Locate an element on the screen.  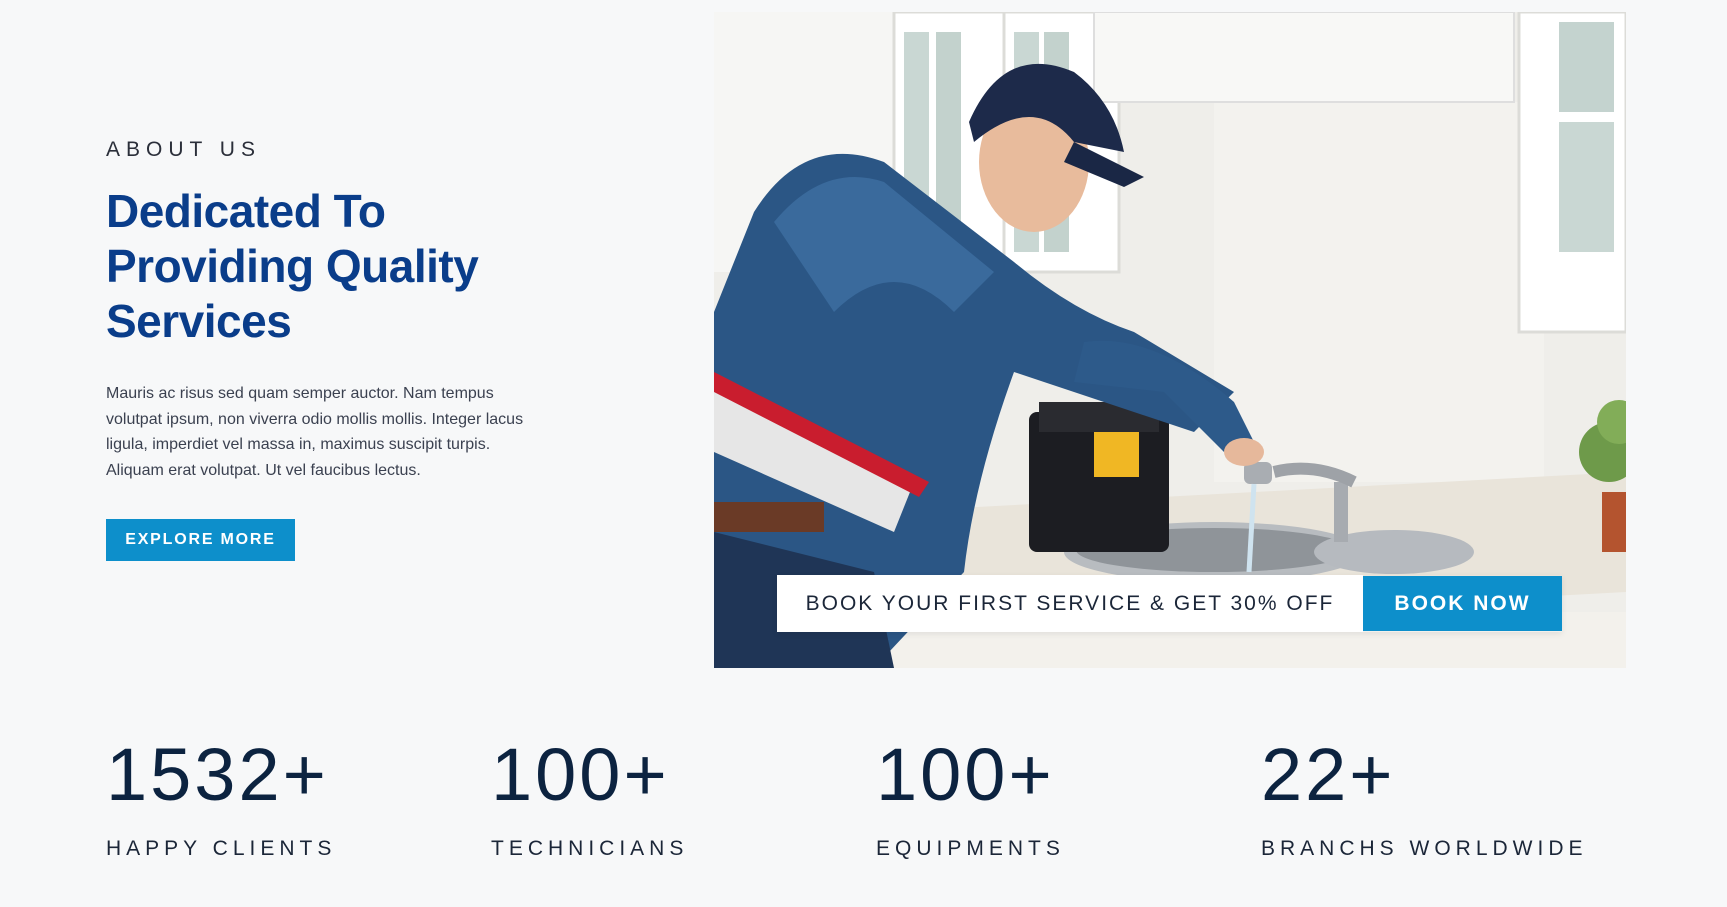
about-eyebrow: ABOUT US is located at coordinates (183, 149).